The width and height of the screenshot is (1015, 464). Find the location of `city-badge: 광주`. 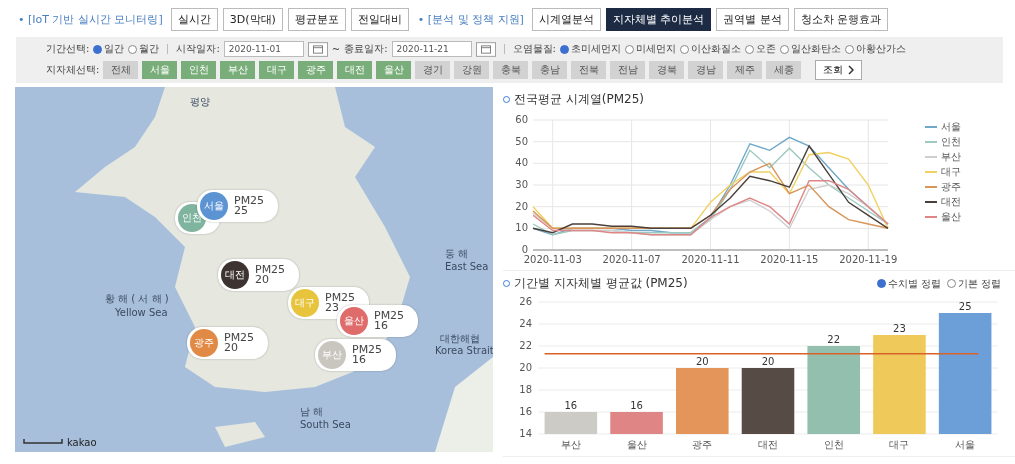

city-badge: 광주 is located at coordinates (204, 343).